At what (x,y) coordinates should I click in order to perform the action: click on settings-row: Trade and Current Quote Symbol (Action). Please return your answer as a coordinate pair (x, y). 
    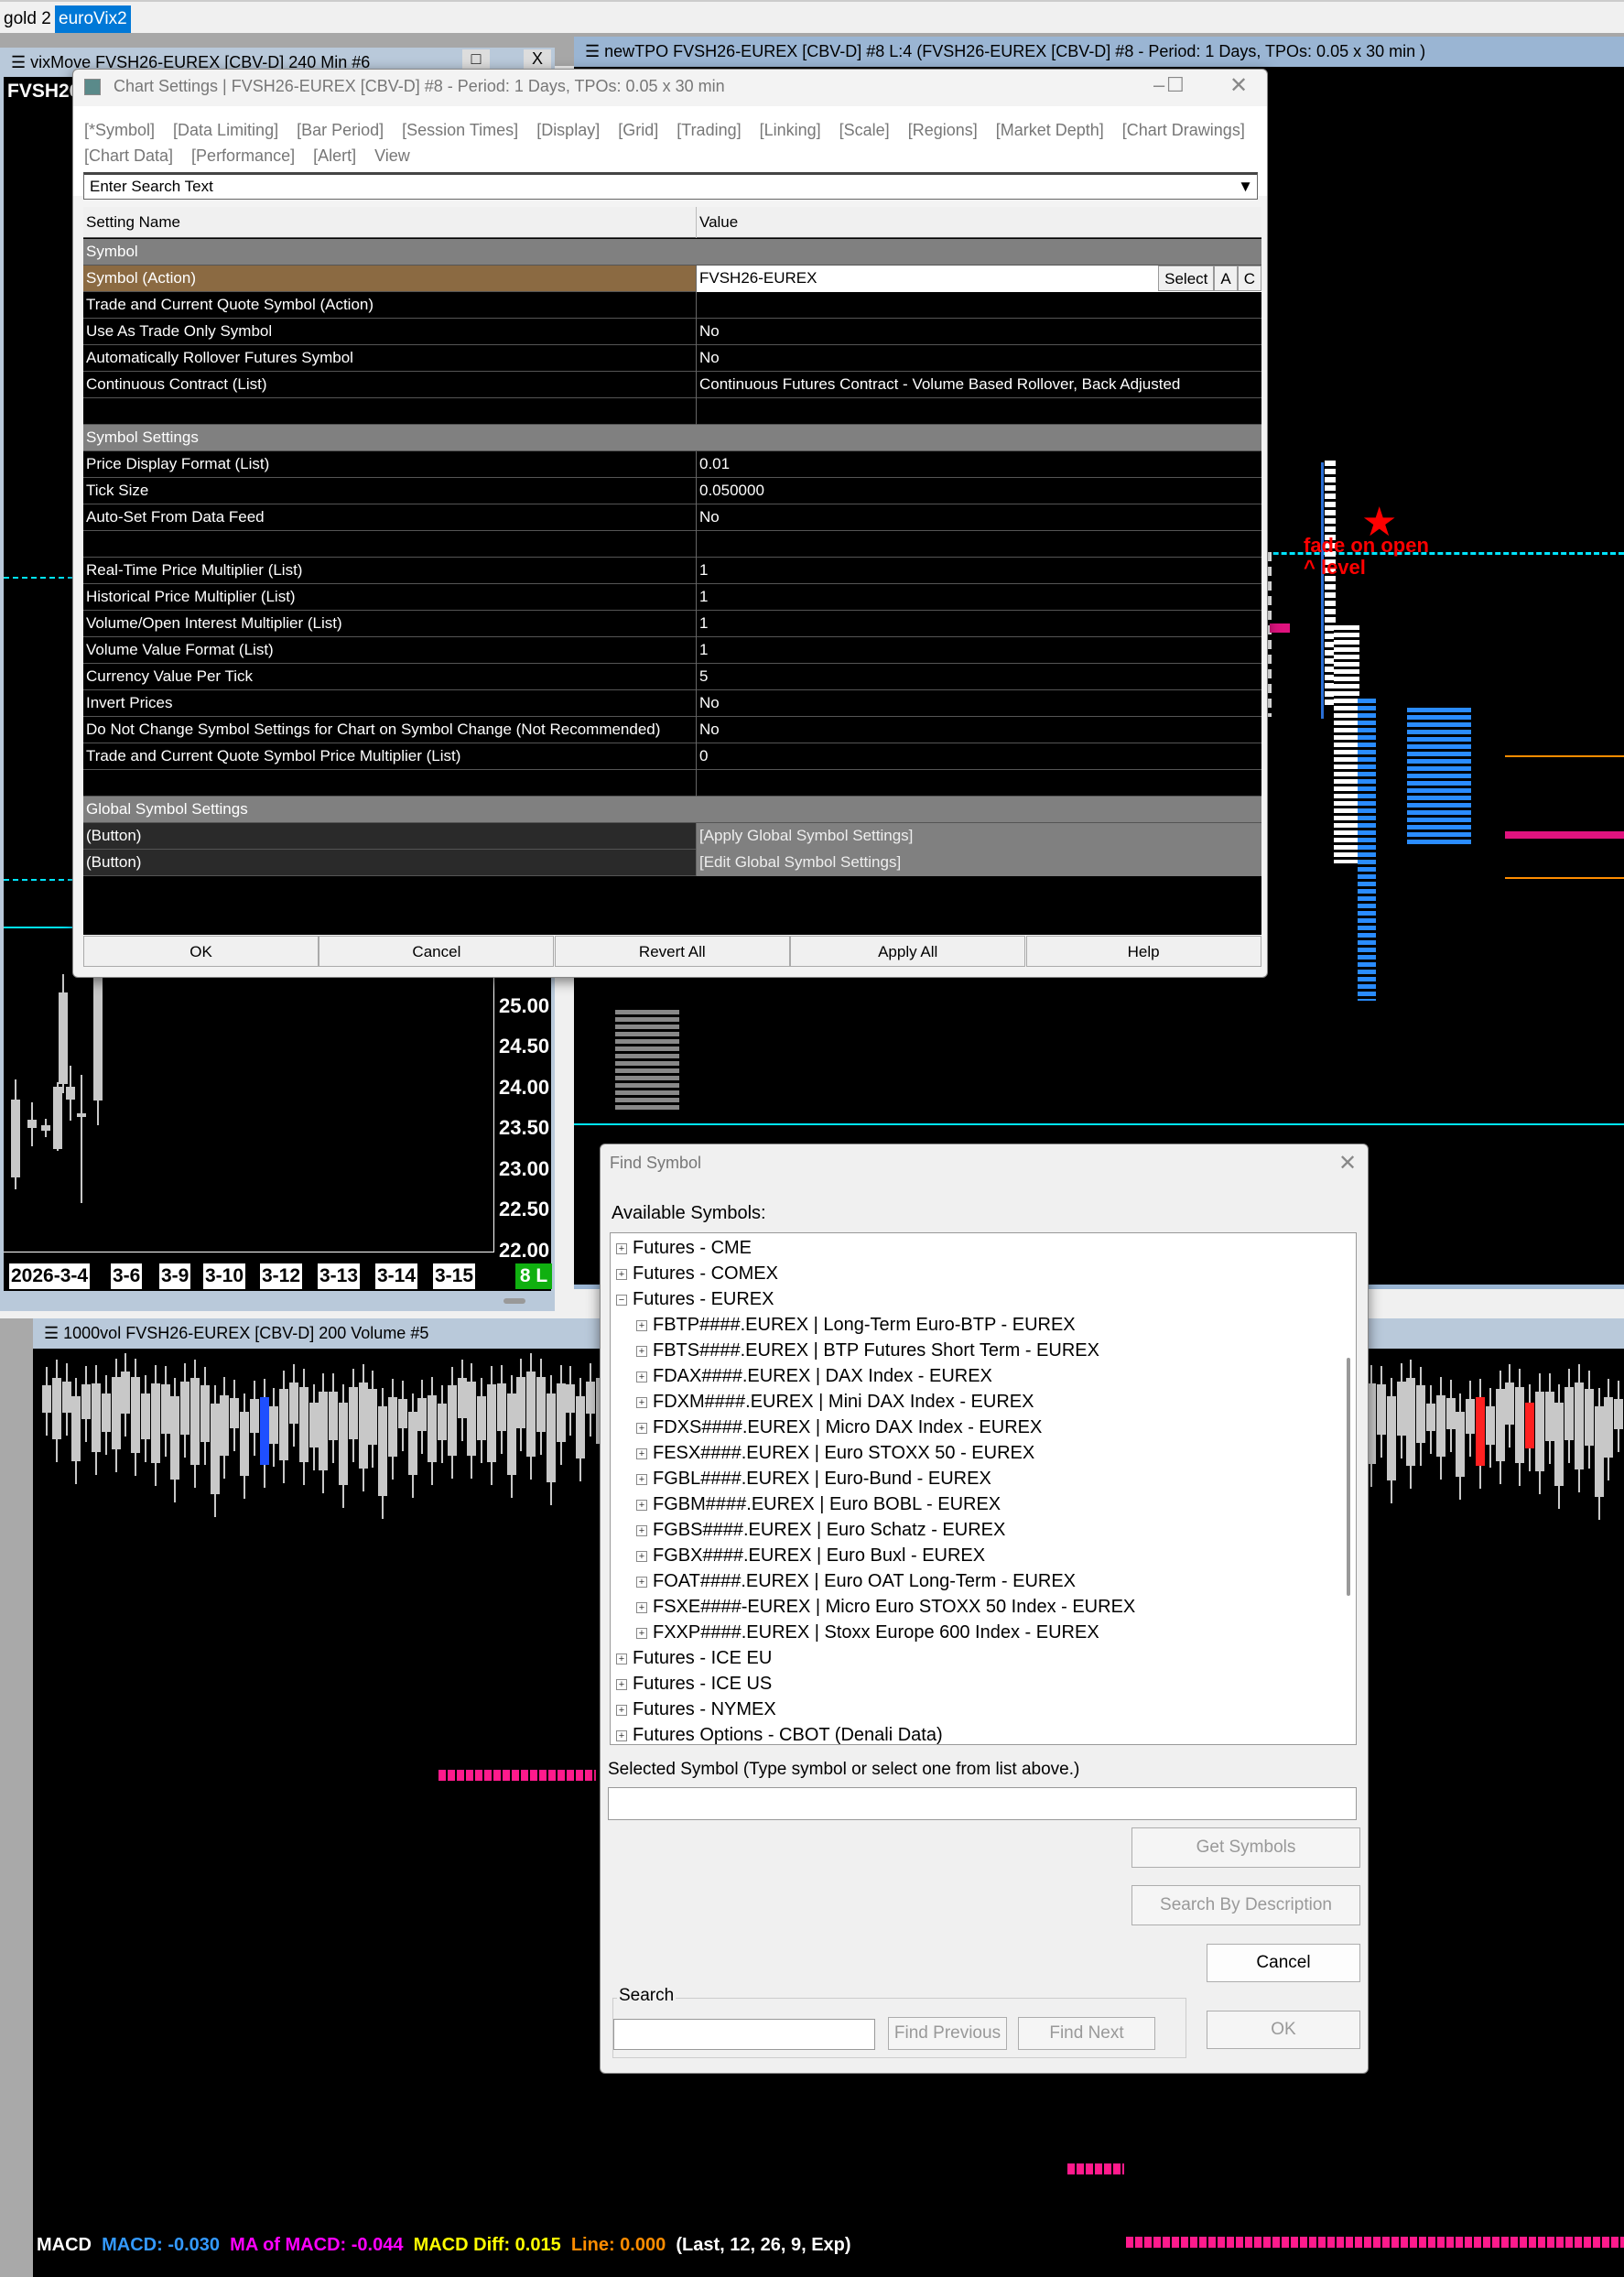
    Looking at the image, I should click on (672, 306).